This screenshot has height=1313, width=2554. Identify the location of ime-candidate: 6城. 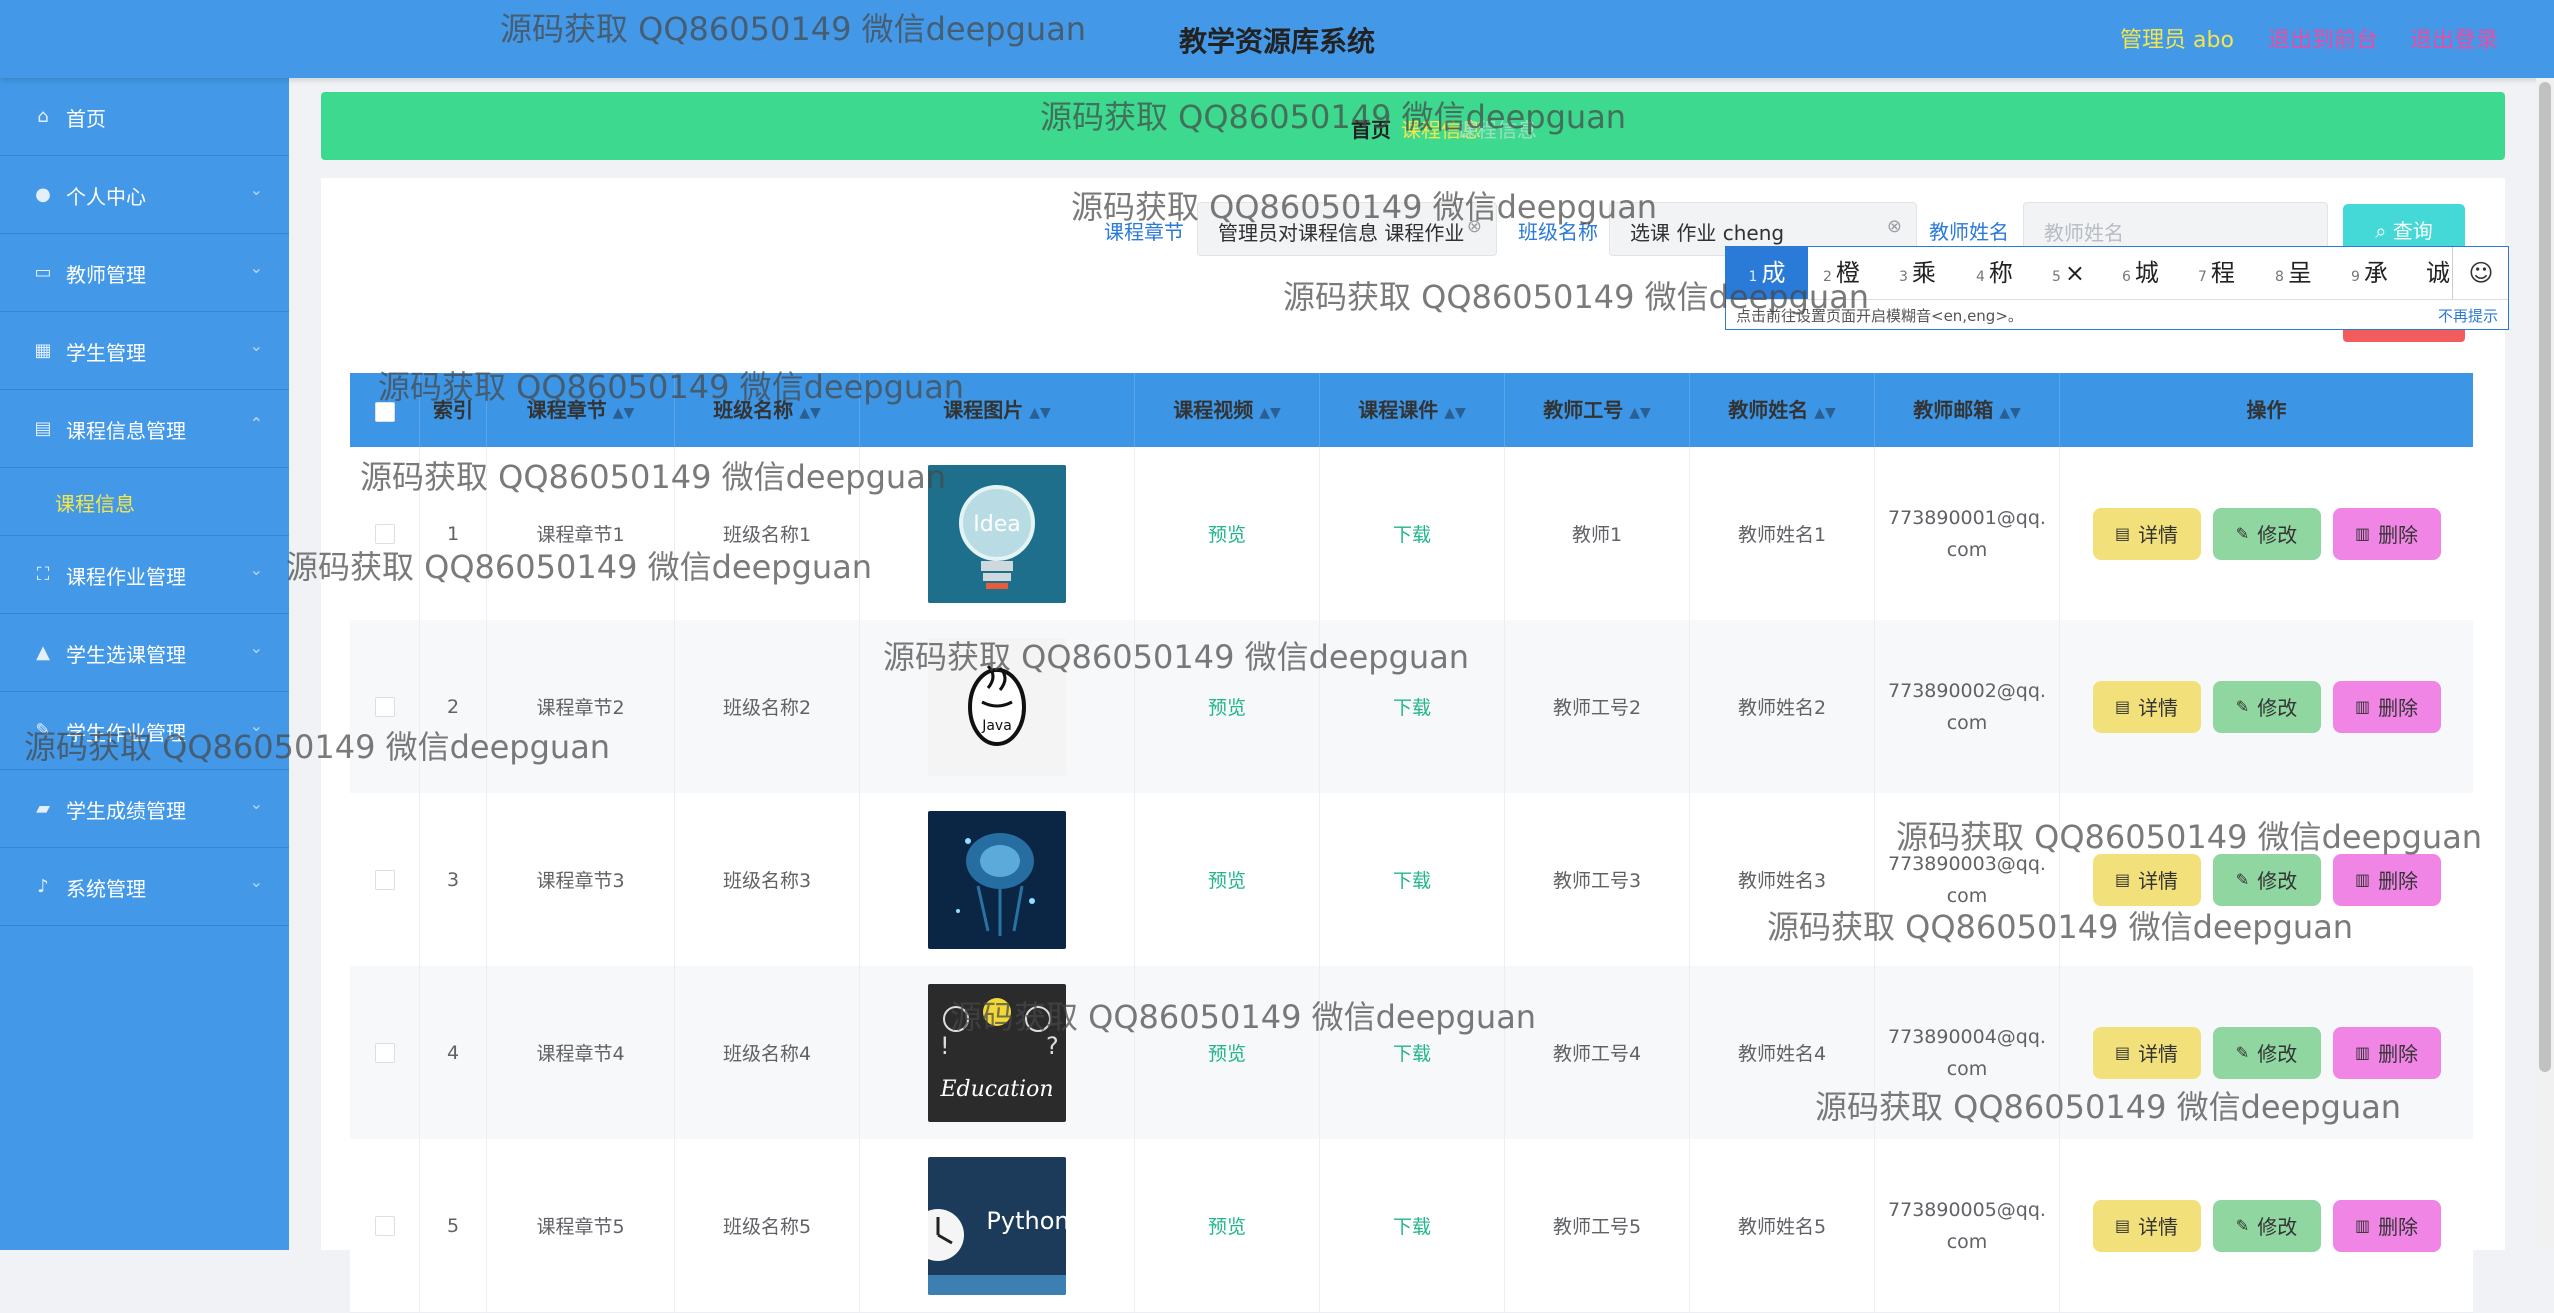
(2140, 273).